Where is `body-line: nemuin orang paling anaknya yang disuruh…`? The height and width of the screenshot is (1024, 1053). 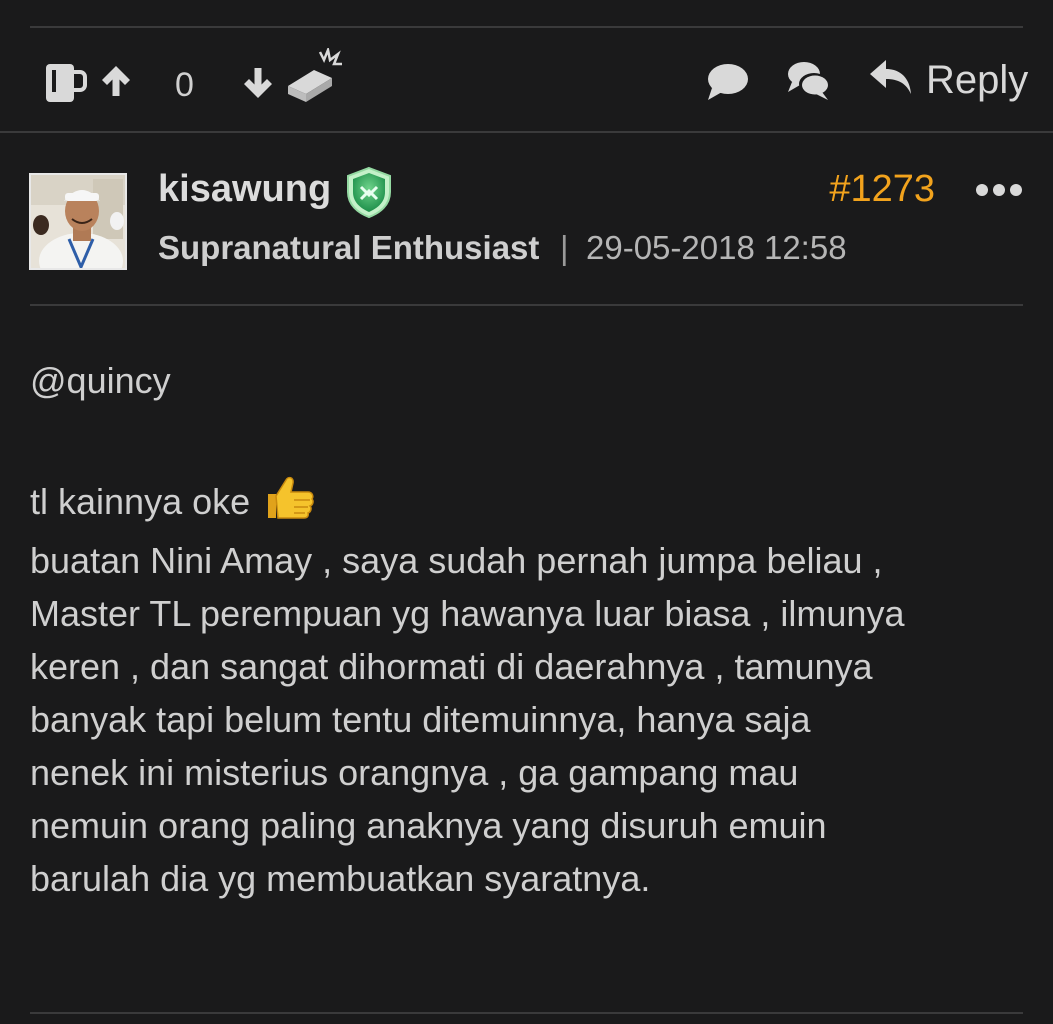
body-line: nemuin orang paling anaknya yang disuruh… is located at coordinates (428, 825).